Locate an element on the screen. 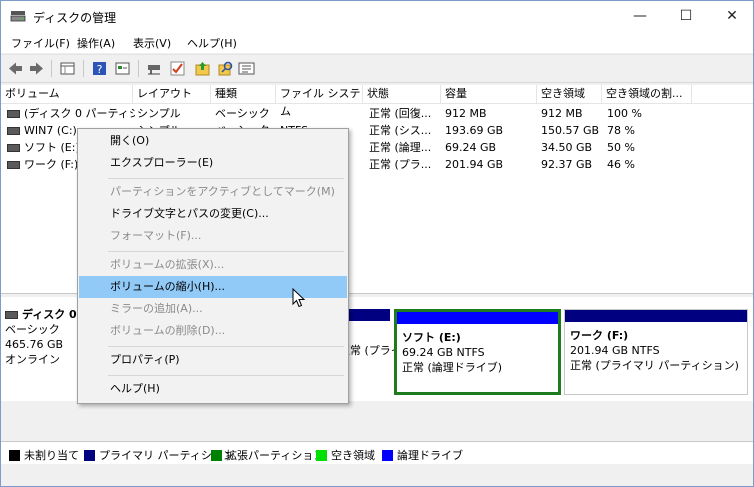 The height and width of the screenshot is (487, 754). disk-name: ディスク 0 is located at coordinates (49, 314).